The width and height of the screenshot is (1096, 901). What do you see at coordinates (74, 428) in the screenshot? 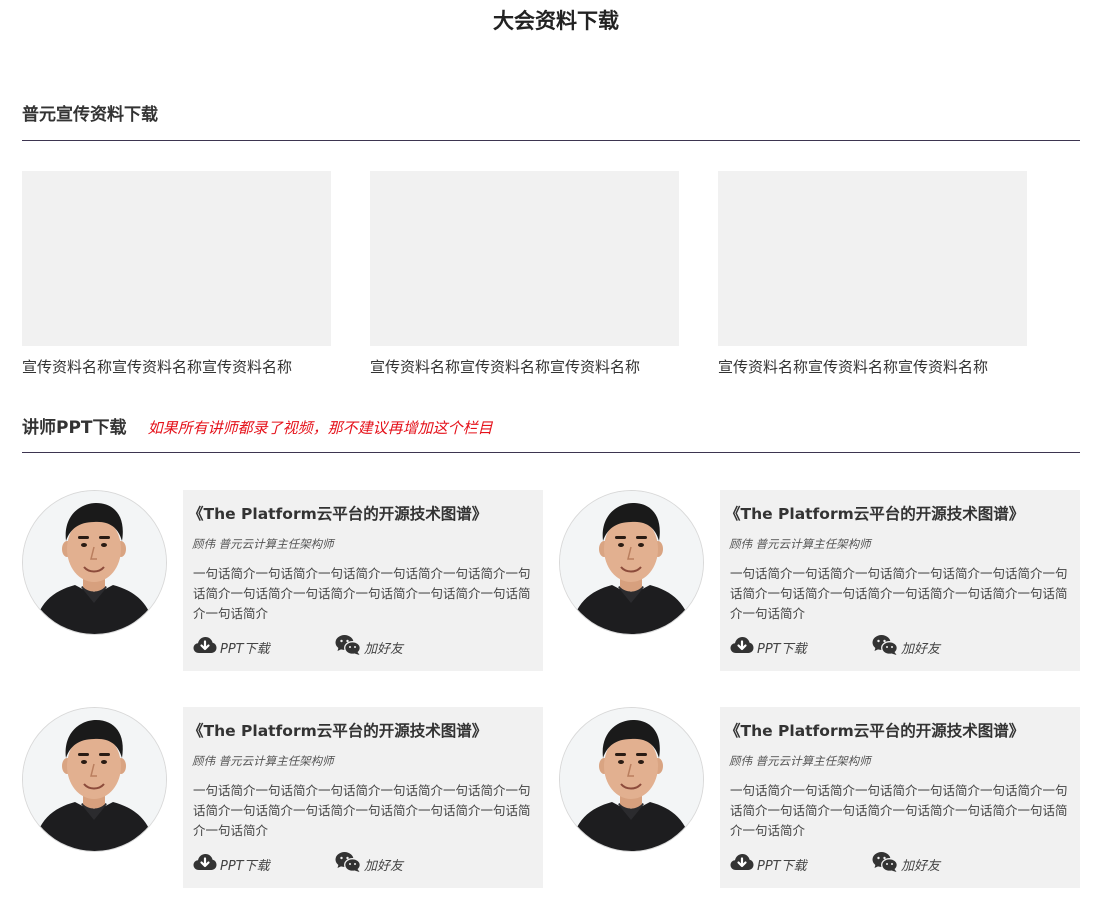
I see `ppt-section-title: 讲师PPT下载` at bounding box center [74, 428].